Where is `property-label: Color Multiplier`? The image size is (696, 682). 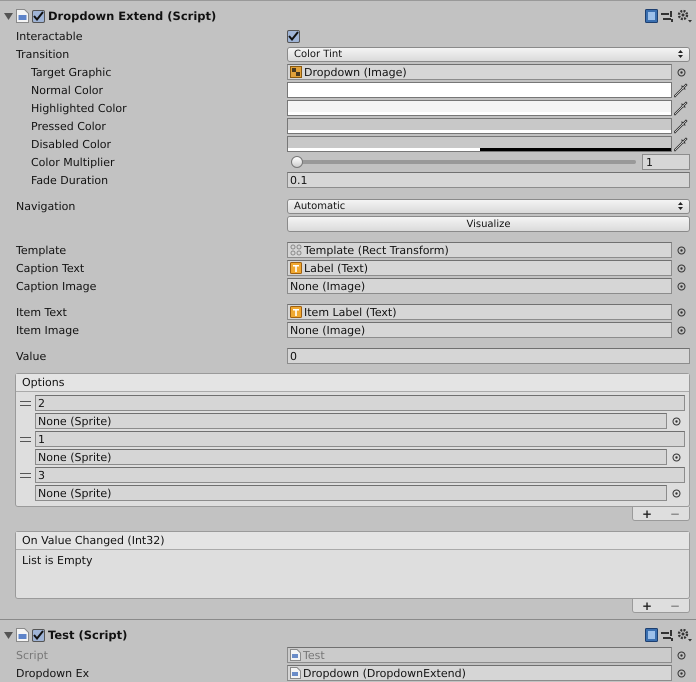
property-label: Color Multiplier is located at coordinates (73, 162).